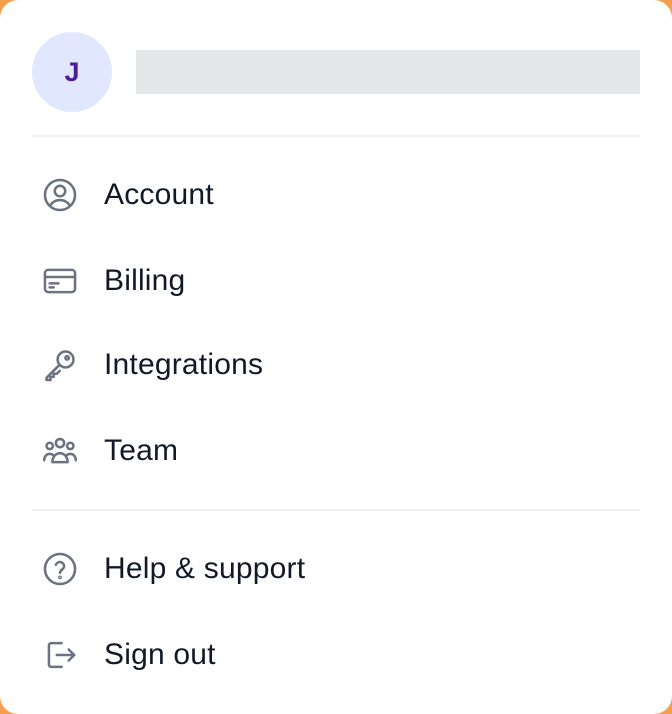 The image size is (672, 714). What do you see at coordinates (60, 451) in the screenshot?
I see `users-group-icon` at bounding box center [60, 451].